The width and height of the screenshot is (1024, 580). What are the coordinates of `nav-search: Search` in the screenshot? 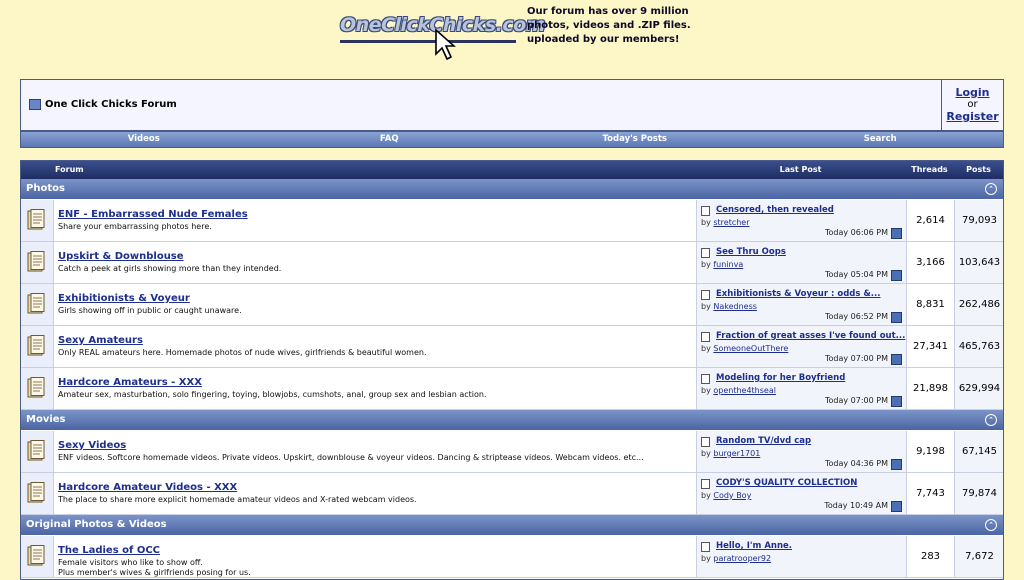 It's located at (881, 139).